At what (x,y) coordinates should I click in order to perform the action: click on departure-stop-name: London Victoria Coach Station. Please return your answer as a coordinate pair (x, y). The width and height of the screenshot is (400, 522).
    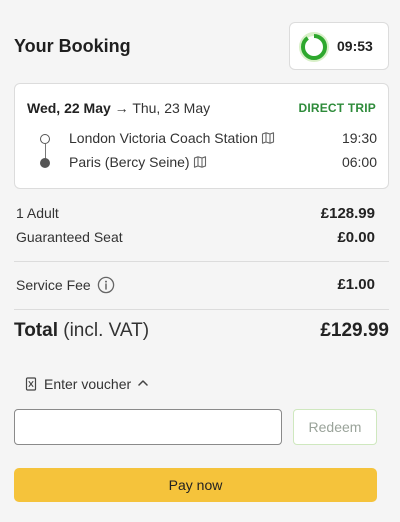
    Looking at the image, I should click on (163, 138).